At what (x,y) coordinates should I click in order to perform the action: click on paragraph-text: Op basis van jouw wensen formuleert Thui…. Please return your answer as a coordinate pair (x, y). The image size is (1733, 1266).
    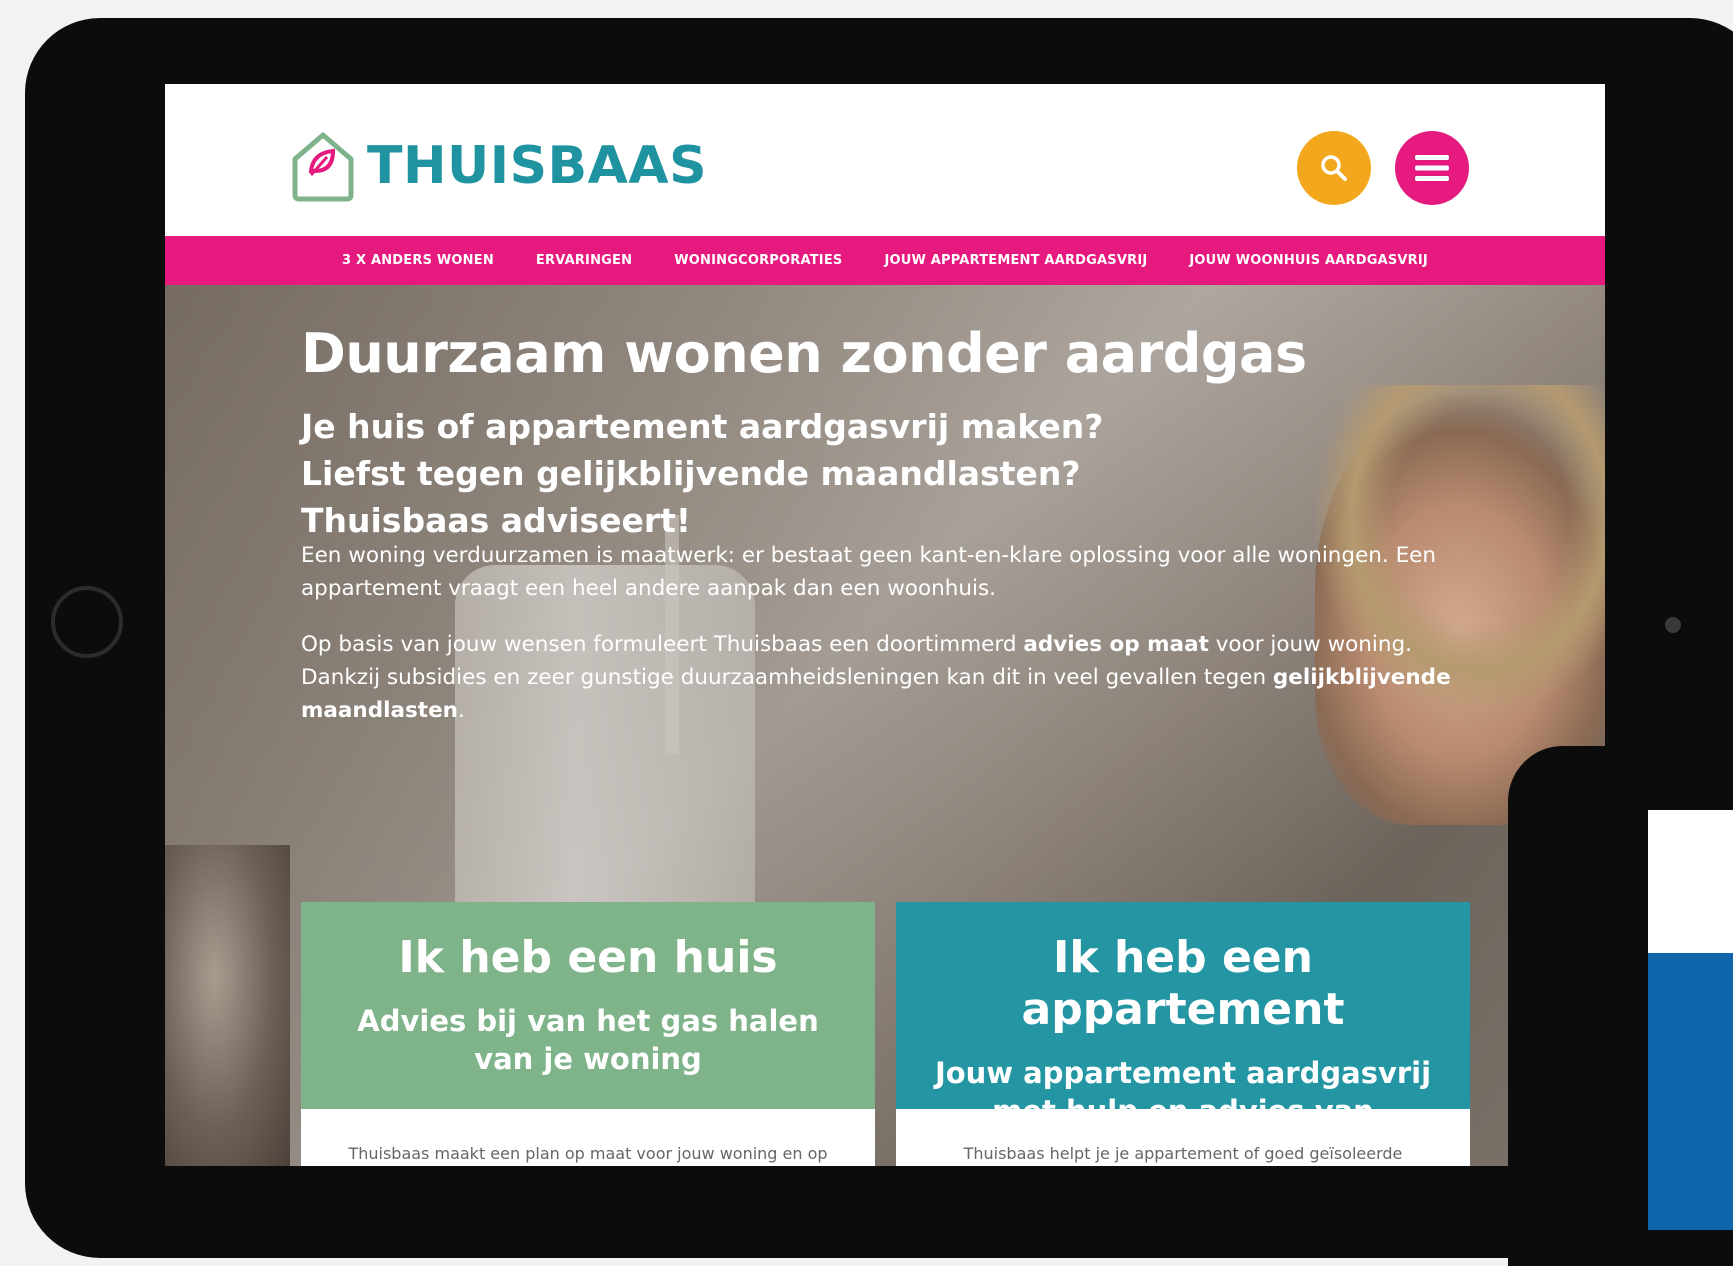
    Looking at the image, I should click on (662, 644).